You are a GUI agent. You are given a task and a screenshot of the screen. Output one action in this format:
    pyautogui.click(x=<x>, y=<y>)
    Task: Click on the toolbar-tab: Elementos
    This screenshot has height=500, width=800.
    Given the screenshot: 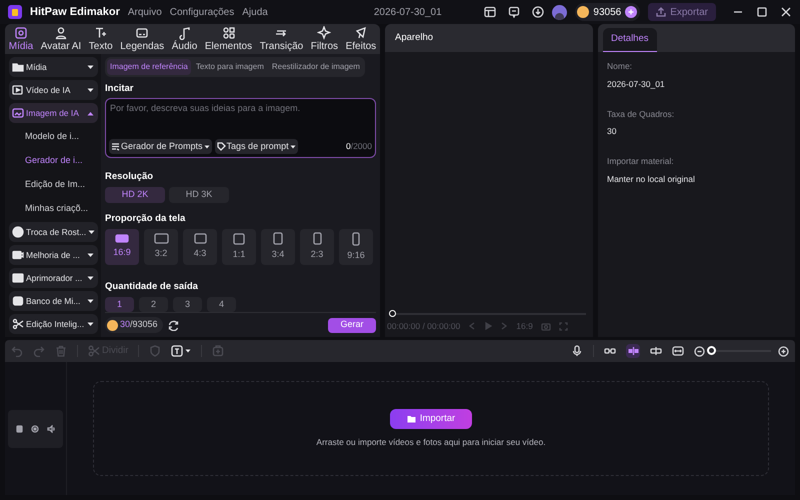 What is the action you would take?
    pyautogui.click(x=228, y=39)
    